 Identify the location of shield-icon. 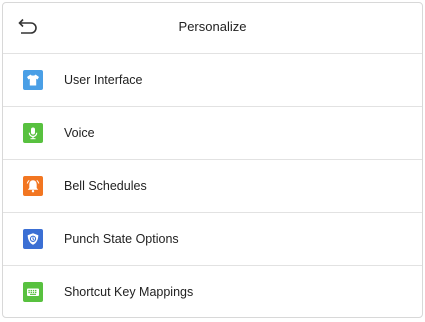
(33, 239).